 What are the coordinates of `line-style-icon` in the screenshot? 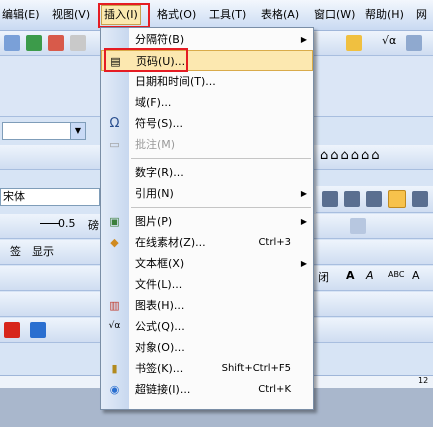 It's located at (50, 223).